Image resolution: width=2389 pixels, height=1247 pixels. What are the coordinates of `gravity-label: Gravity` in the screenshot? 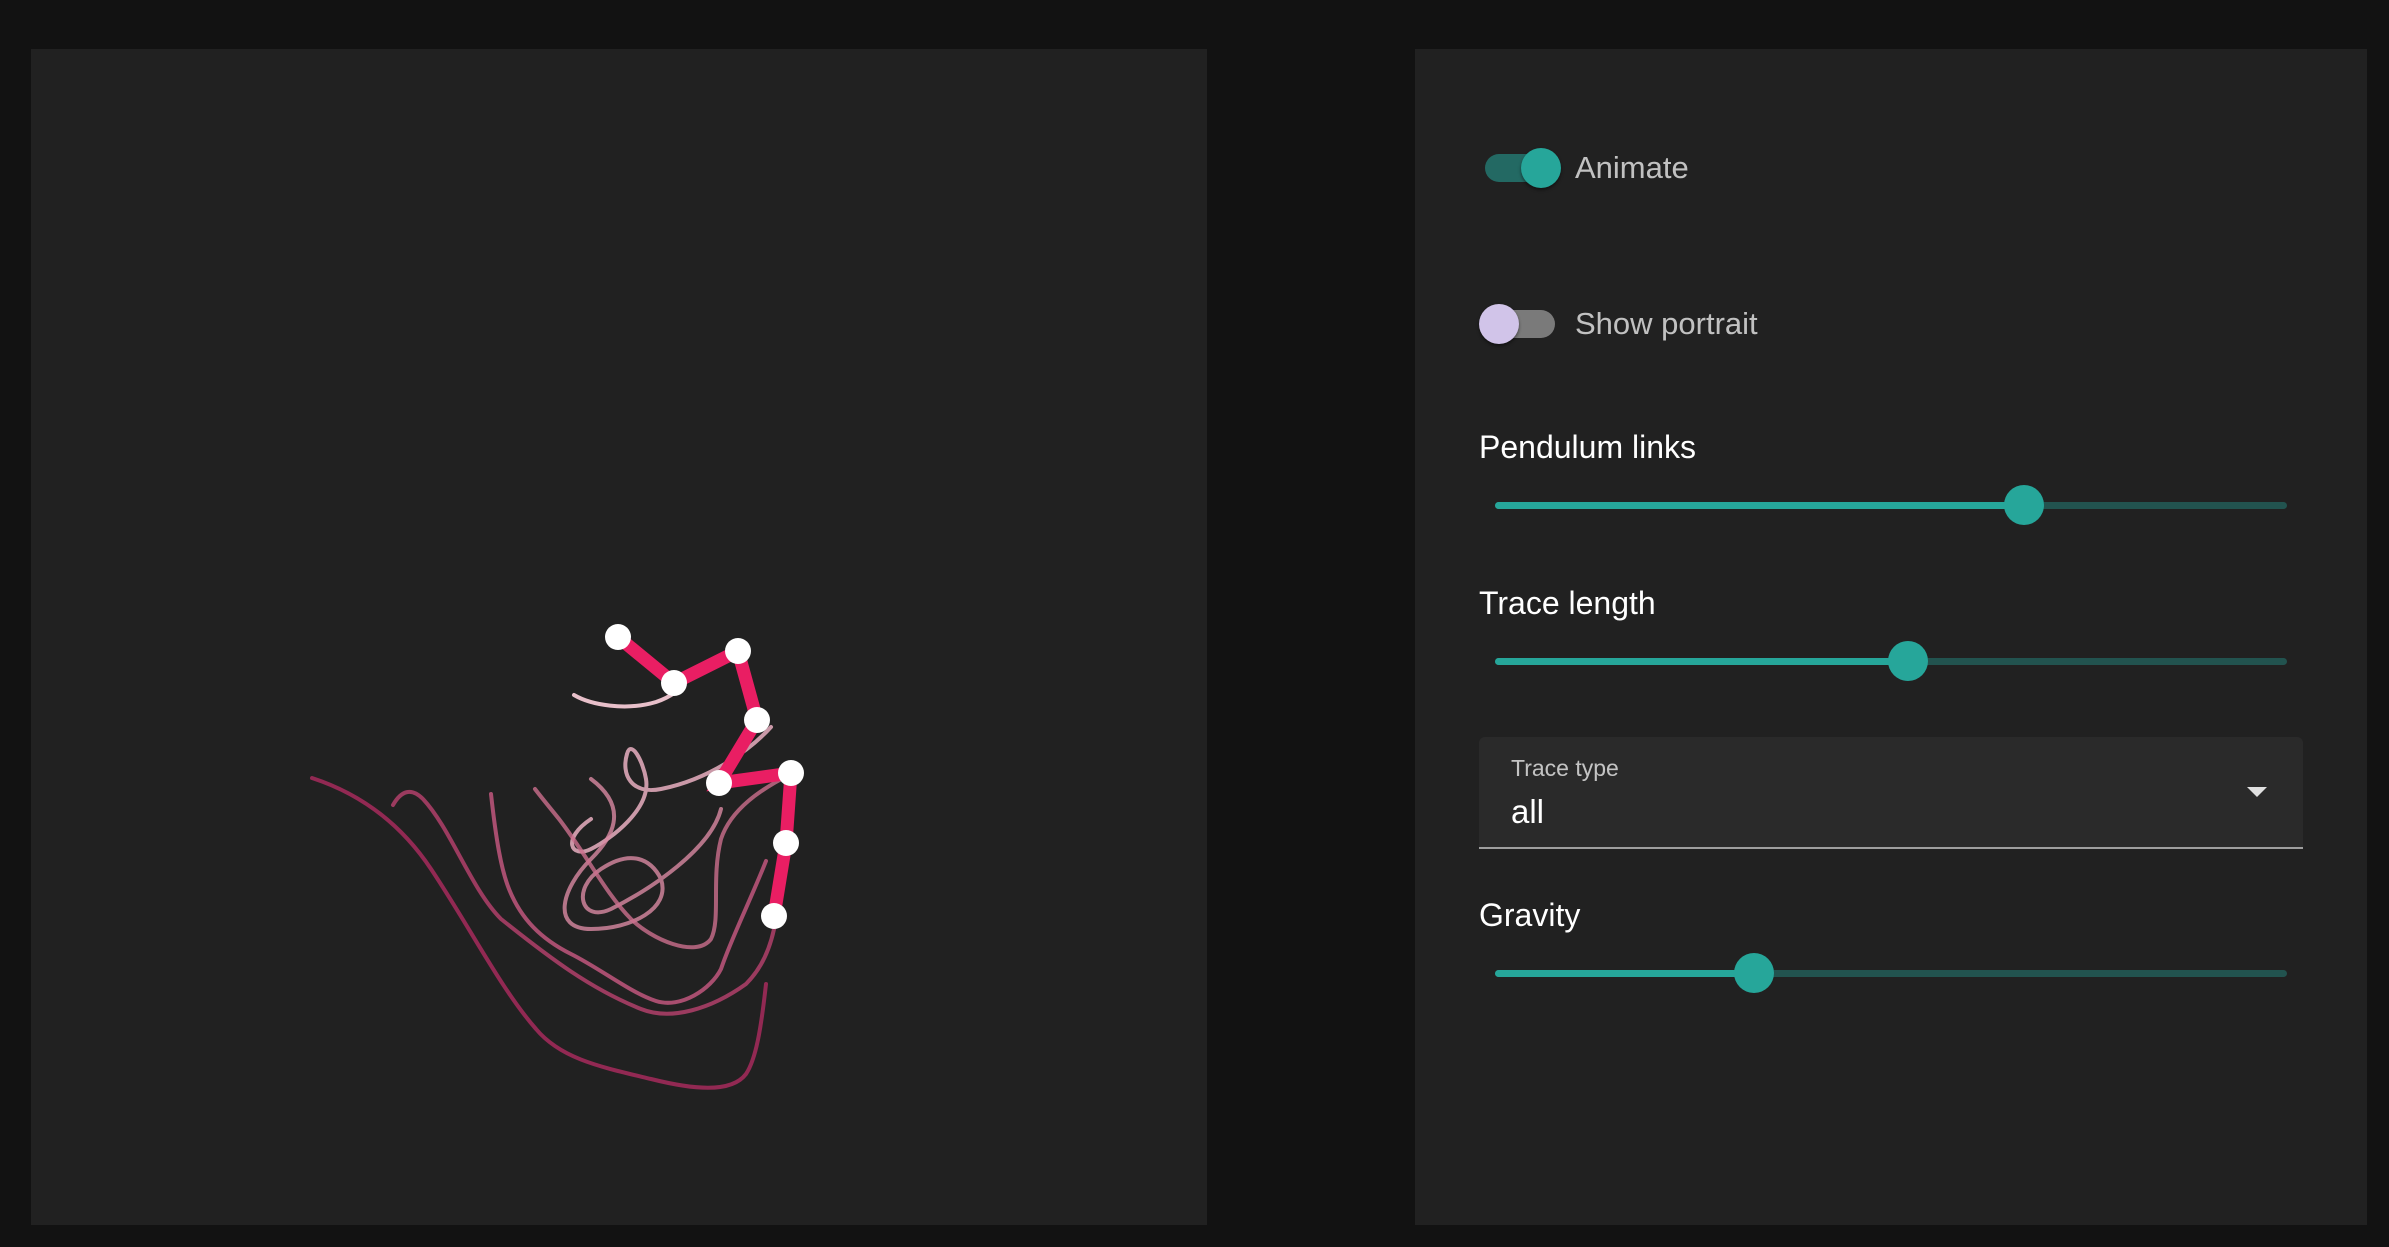 It's located at (1530, 915).